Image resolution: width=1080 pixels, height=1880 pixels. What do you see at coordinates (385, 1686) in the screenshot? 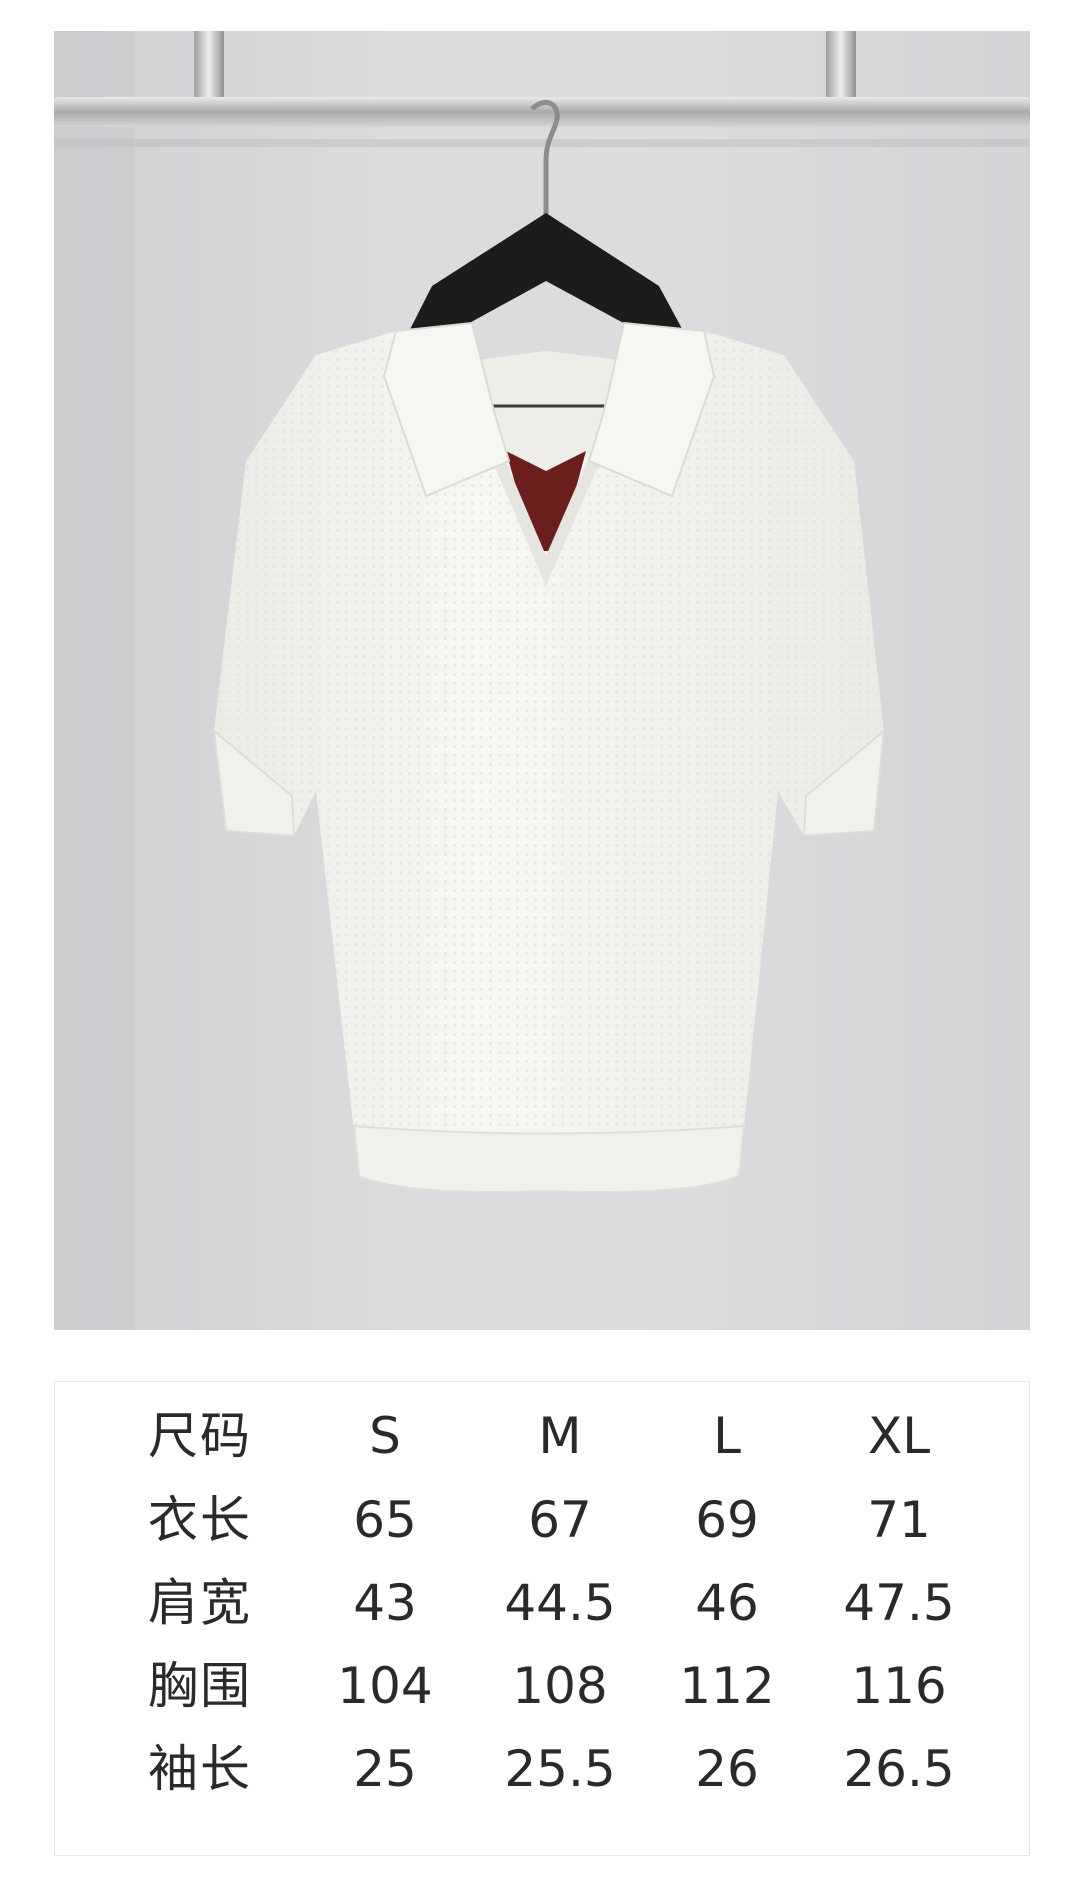
I see `row-value: 104` at bounding box center [385, 1686].